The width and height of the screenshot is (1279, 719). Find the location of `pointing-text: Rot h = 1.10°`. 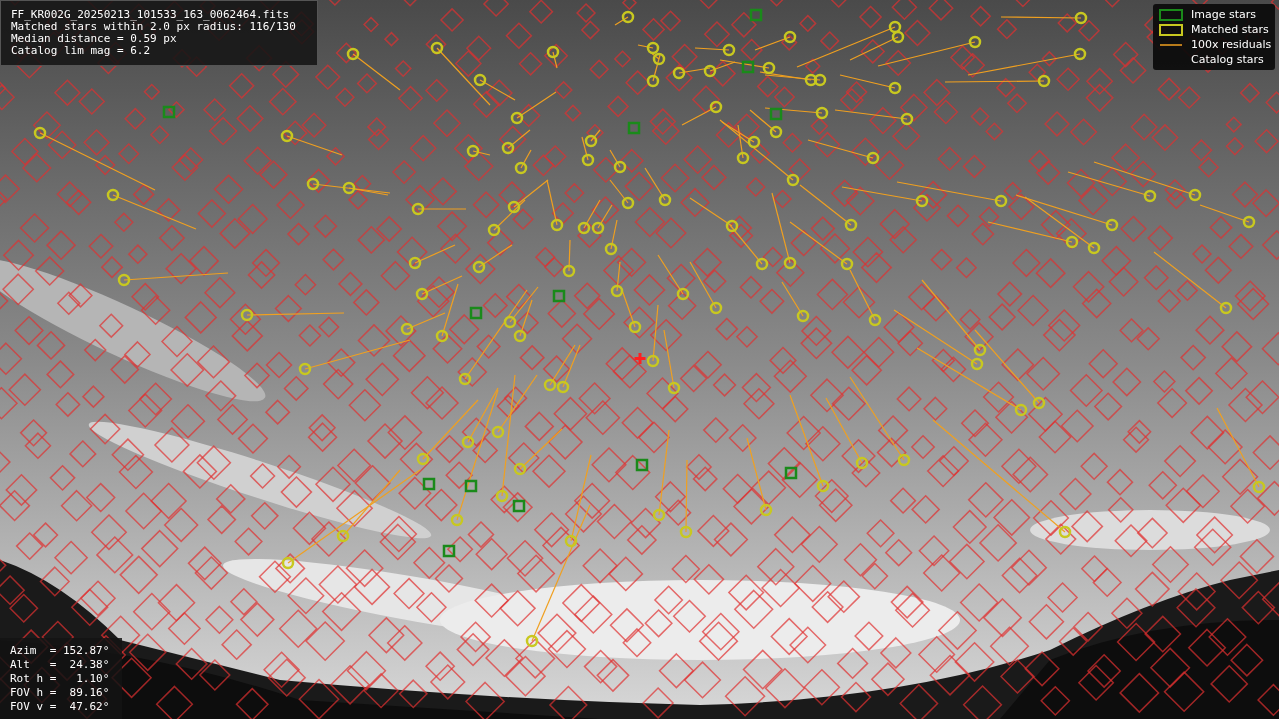

pointing-text: Rot h = 1.10° is located at coordinates (60, 678).